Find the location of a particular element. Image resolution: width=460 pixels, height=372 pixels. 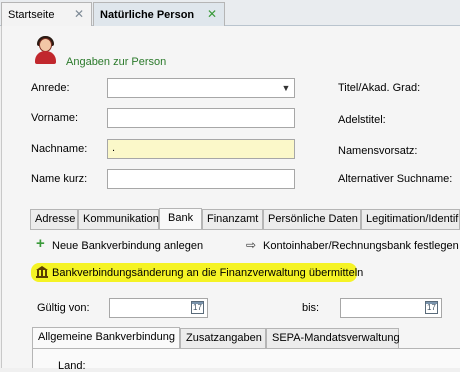

tab-bank: Bank is located at coordinates (180, 219).